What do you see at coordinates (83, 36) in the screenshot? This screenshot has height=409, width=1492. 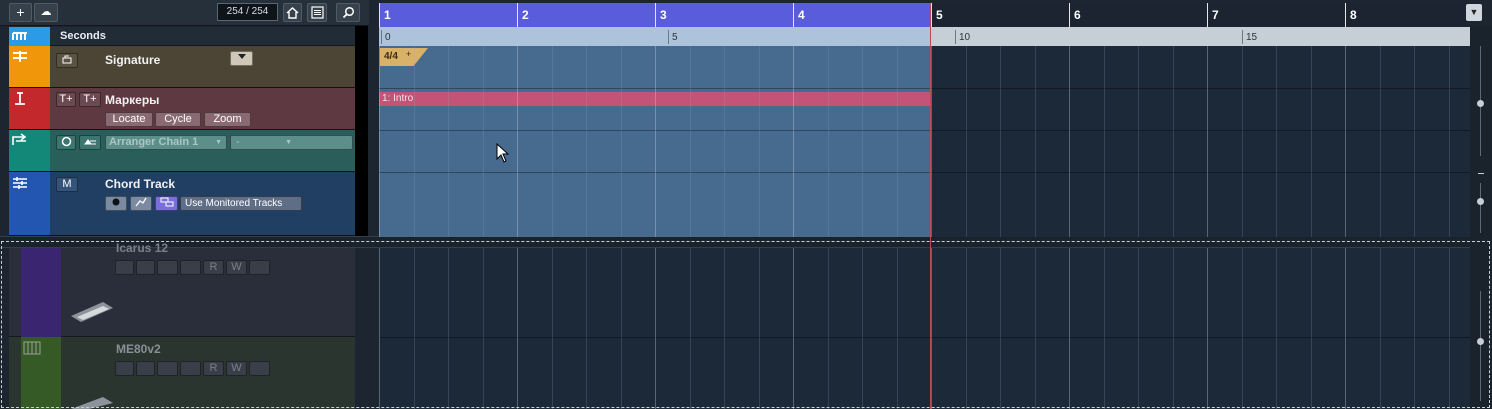 I see `time-format-label: Seconds` at bounding box center [83, 36].